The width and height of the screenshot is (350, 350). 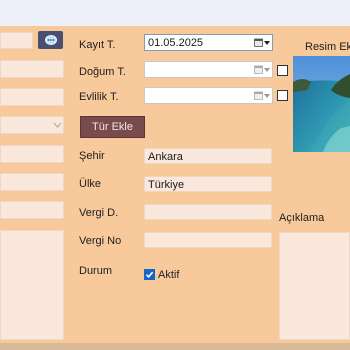 I want to click on vergi-no-value, so click(x=208, y=233).